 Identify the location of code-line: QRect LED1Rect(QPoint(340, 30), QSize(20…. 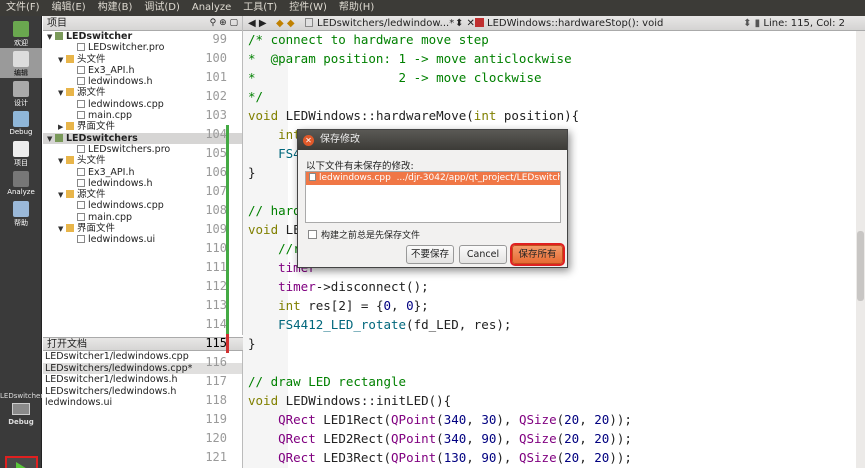
(440, 419).